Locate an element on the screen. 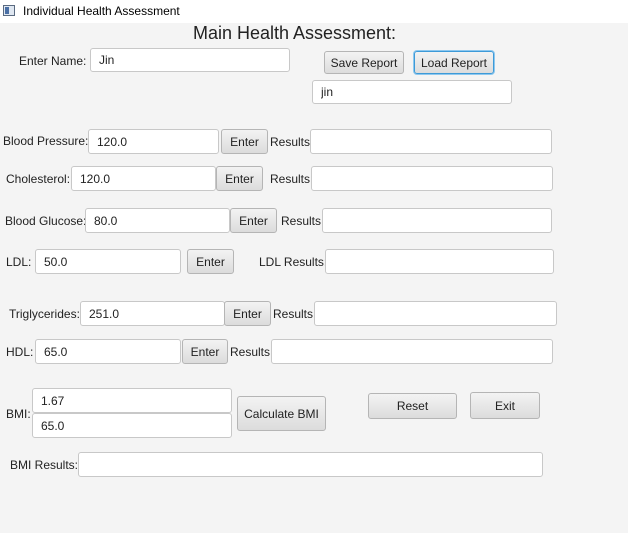 The width and height of the screenshot is (628, 533). triglycerides-input is located at coordinates (152, 313).